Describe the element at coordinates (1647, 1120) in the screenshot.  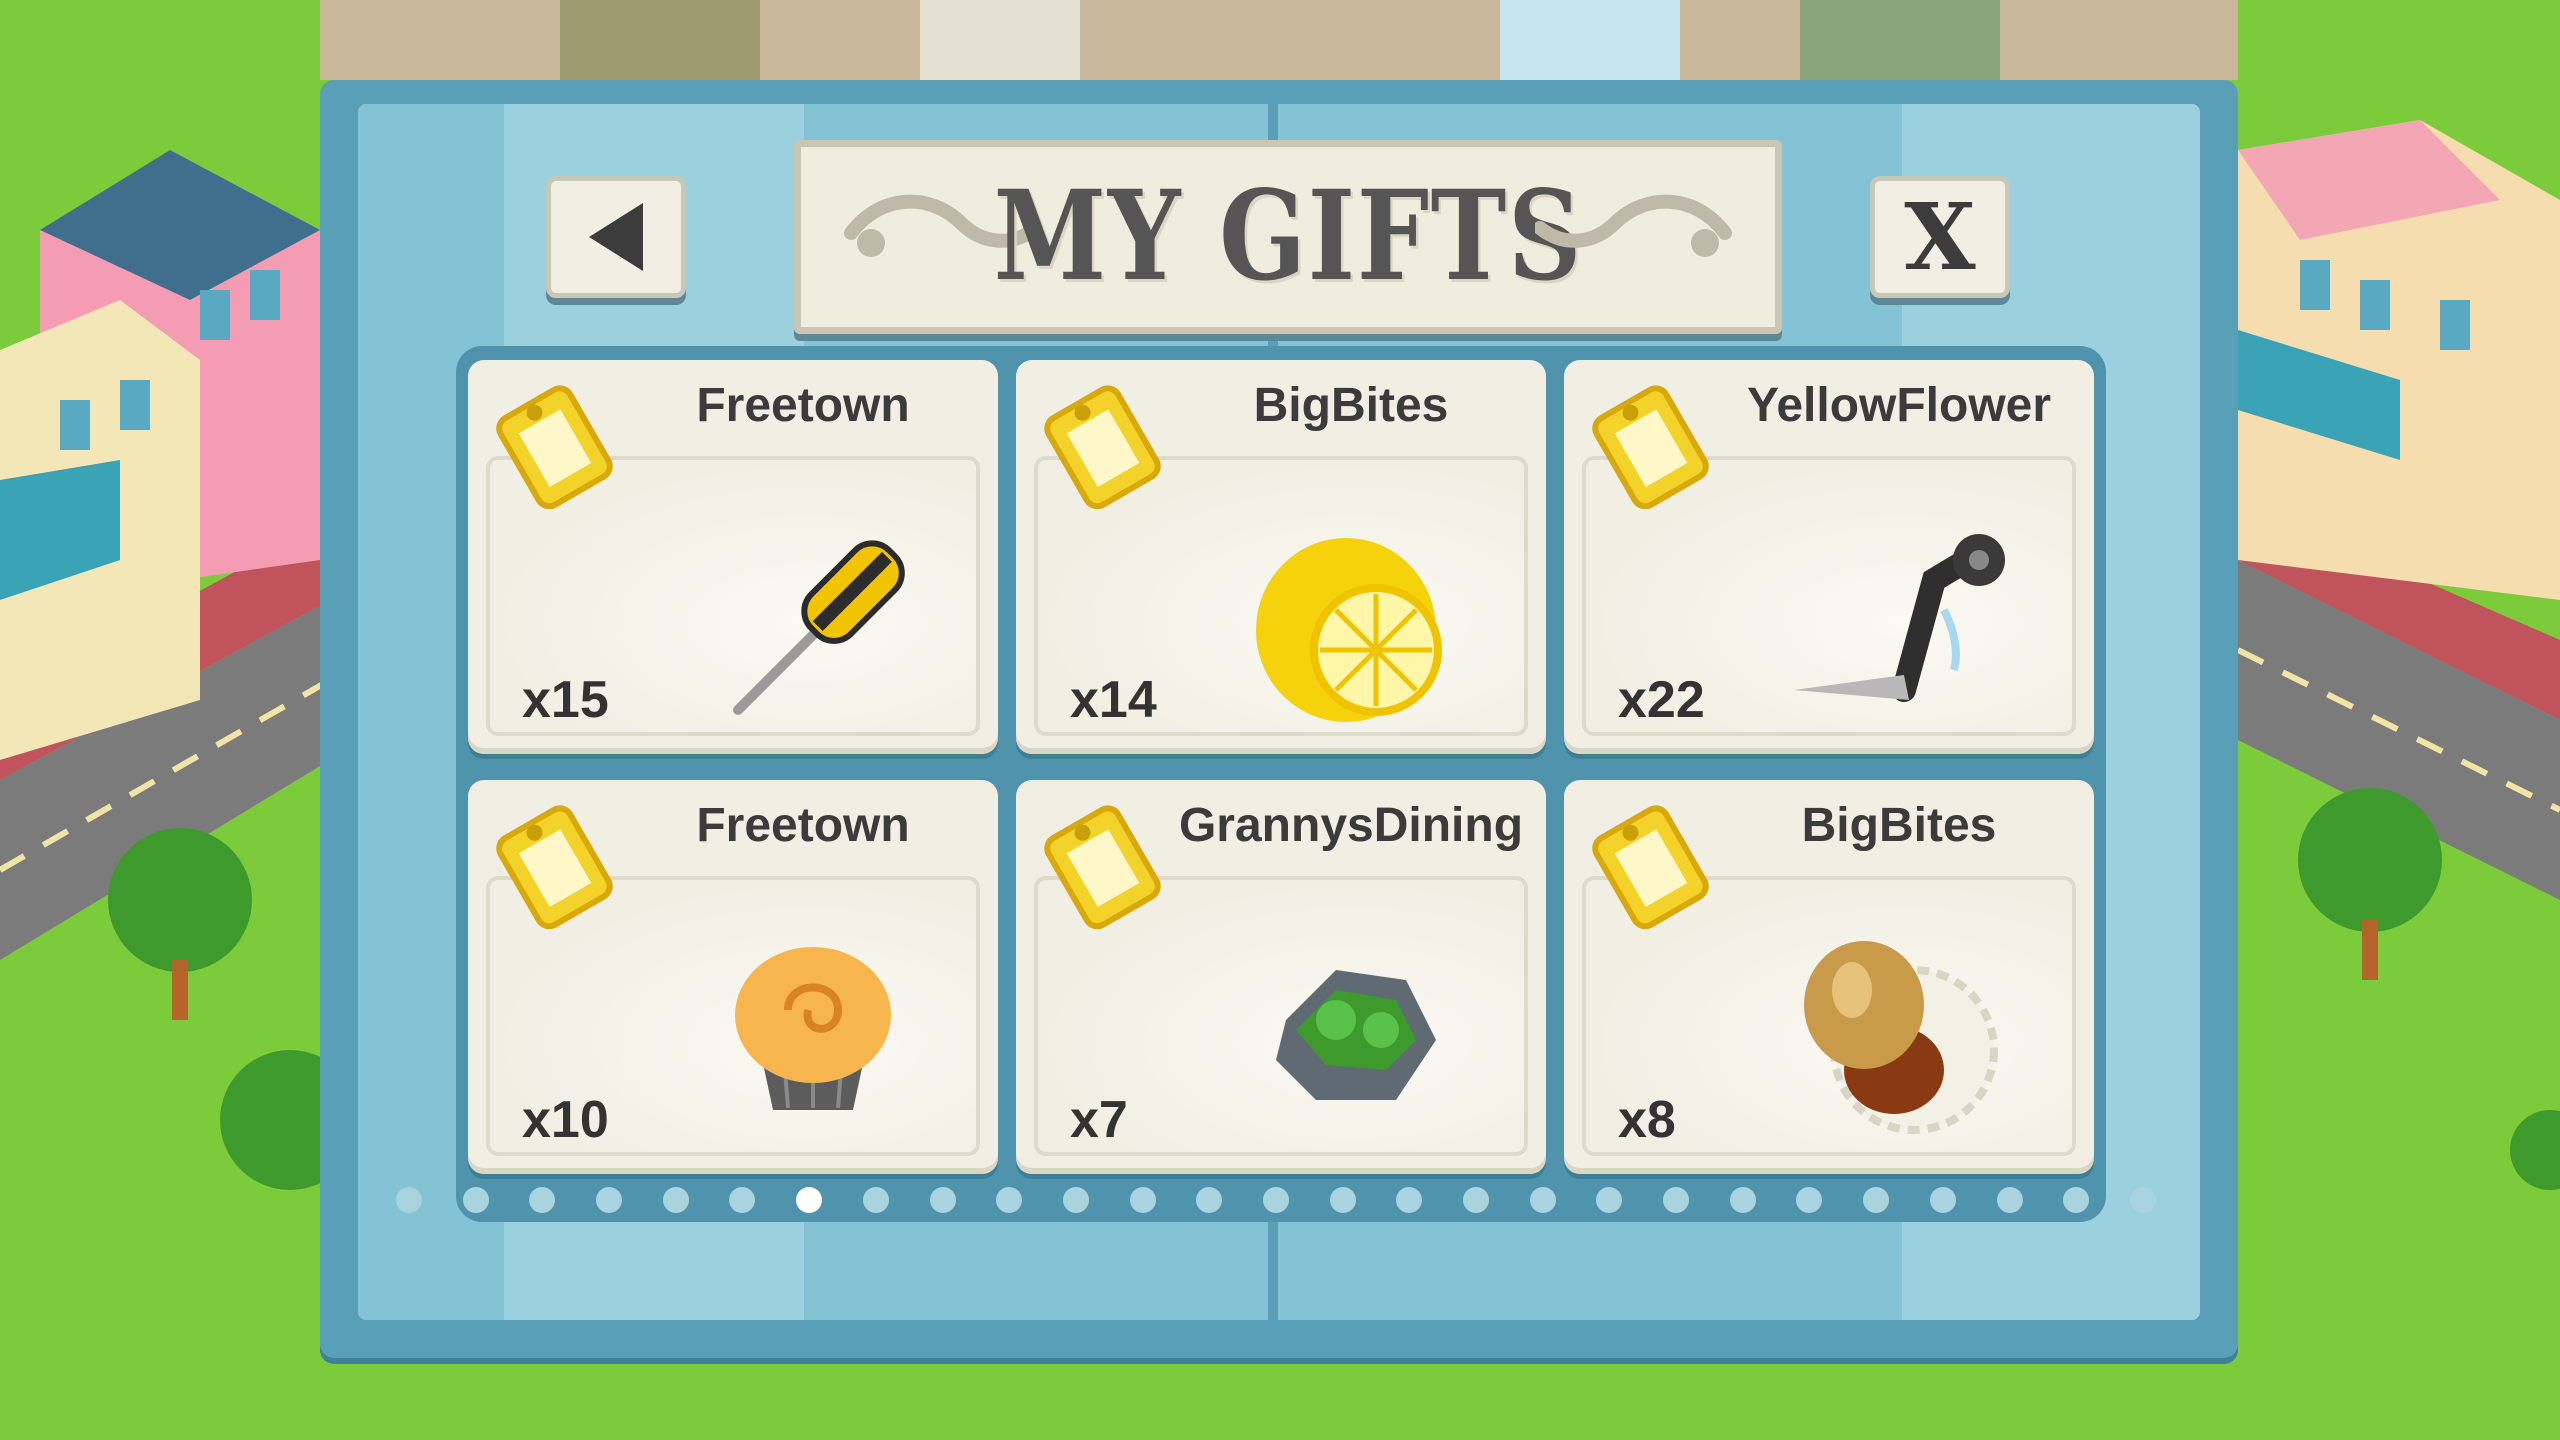
I see `gift-quantity: x8` at that location.